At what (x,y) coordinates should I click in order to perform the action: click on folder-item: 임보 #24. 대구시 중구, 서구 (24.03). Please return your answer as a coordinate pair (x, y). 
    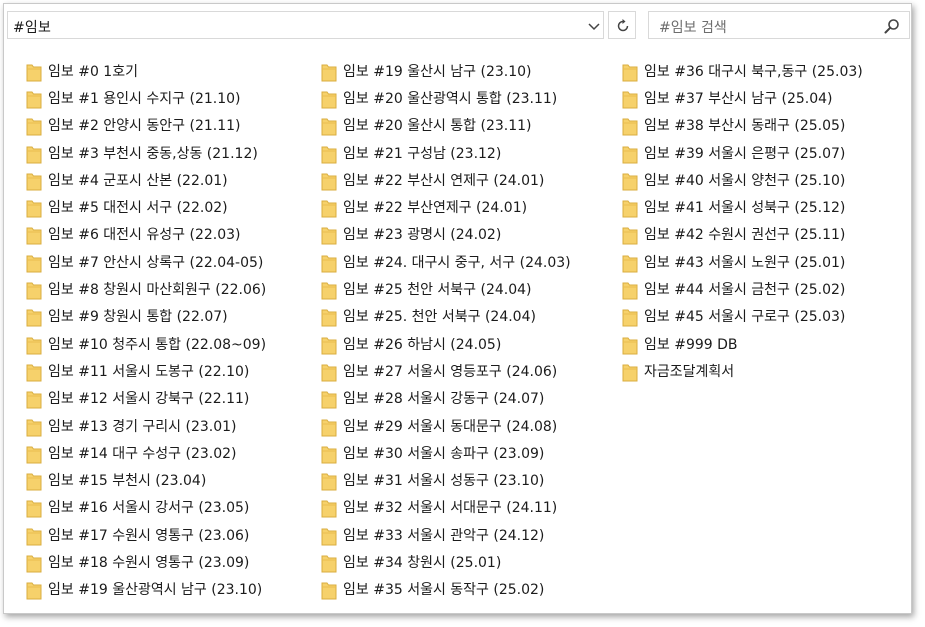
    Looking at the image, I should click on (446, 262).